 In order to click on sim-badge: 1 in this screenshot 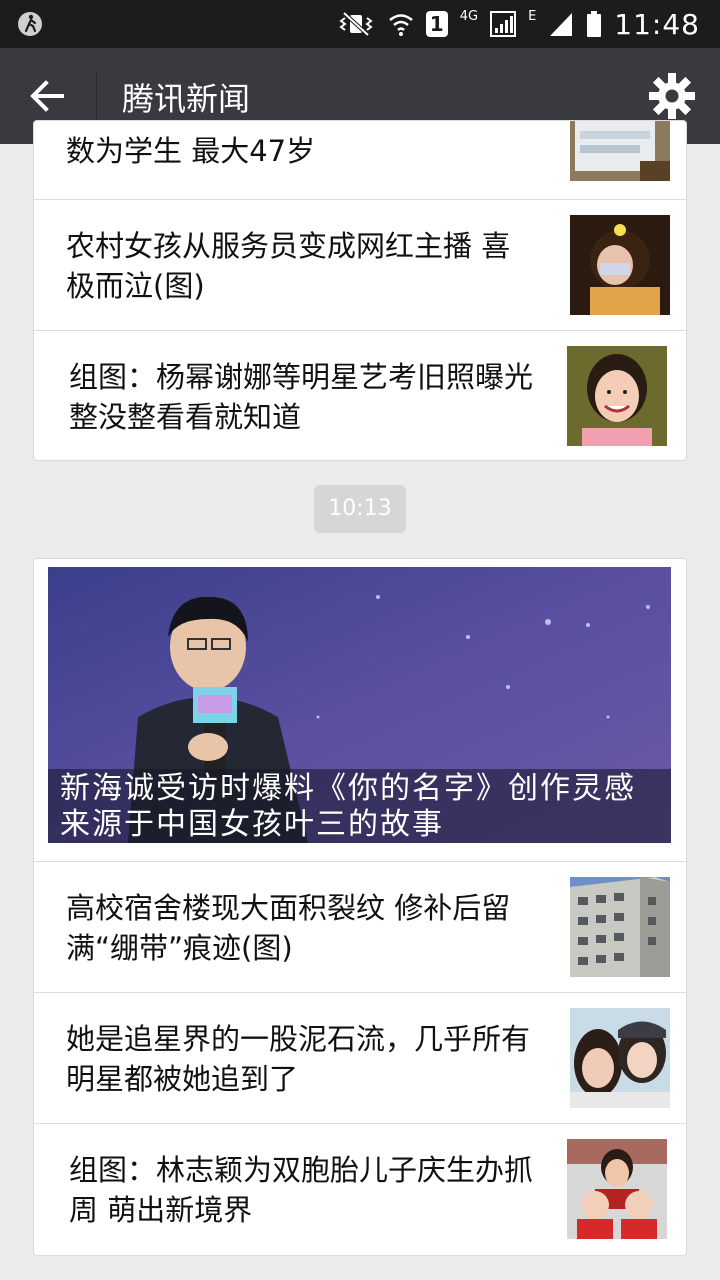, I will do `click(436, 24)`.